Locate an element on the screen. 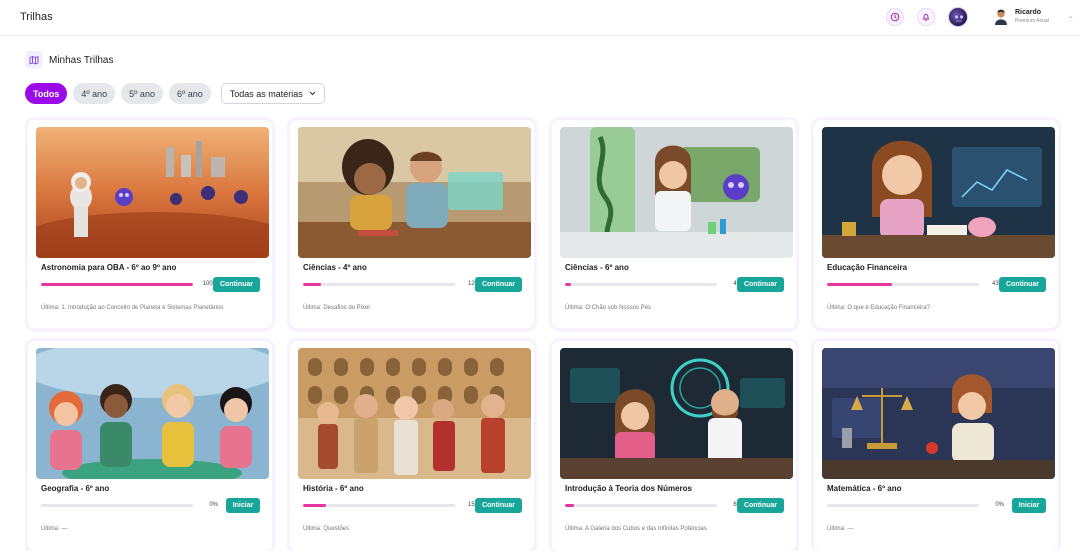 The height and width of the screenshot is (551, 1080). filter-chip-5-ano: 5º ano is located at coordinates (142, 93).